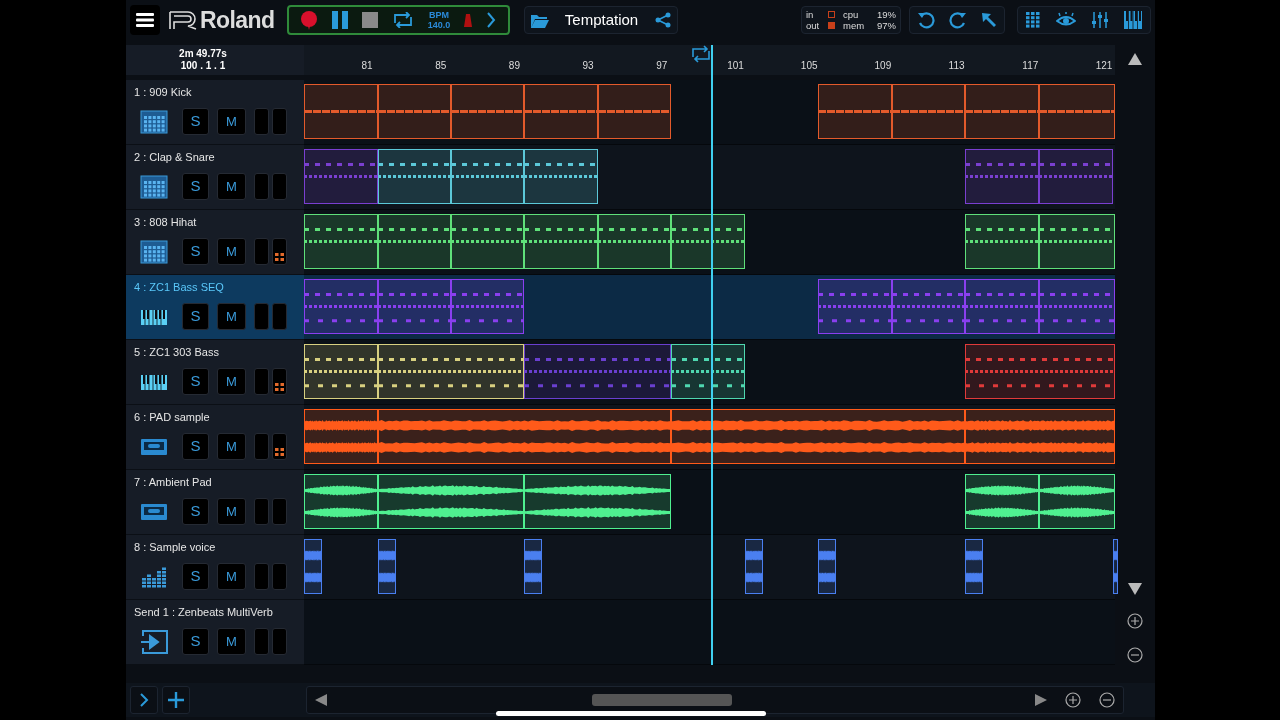 The width and height of the screenshot is (1280, 720). Describe the element at coordinates (1100, 20) in the screenshot. I see `mixer-icon` at that location.